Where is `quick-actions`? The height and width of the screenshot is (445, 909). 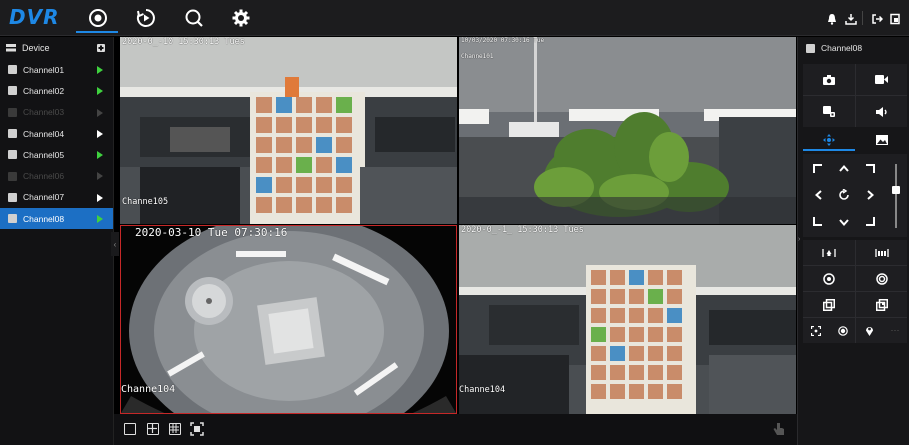
quick-actions is located at coordinates (855, 95).